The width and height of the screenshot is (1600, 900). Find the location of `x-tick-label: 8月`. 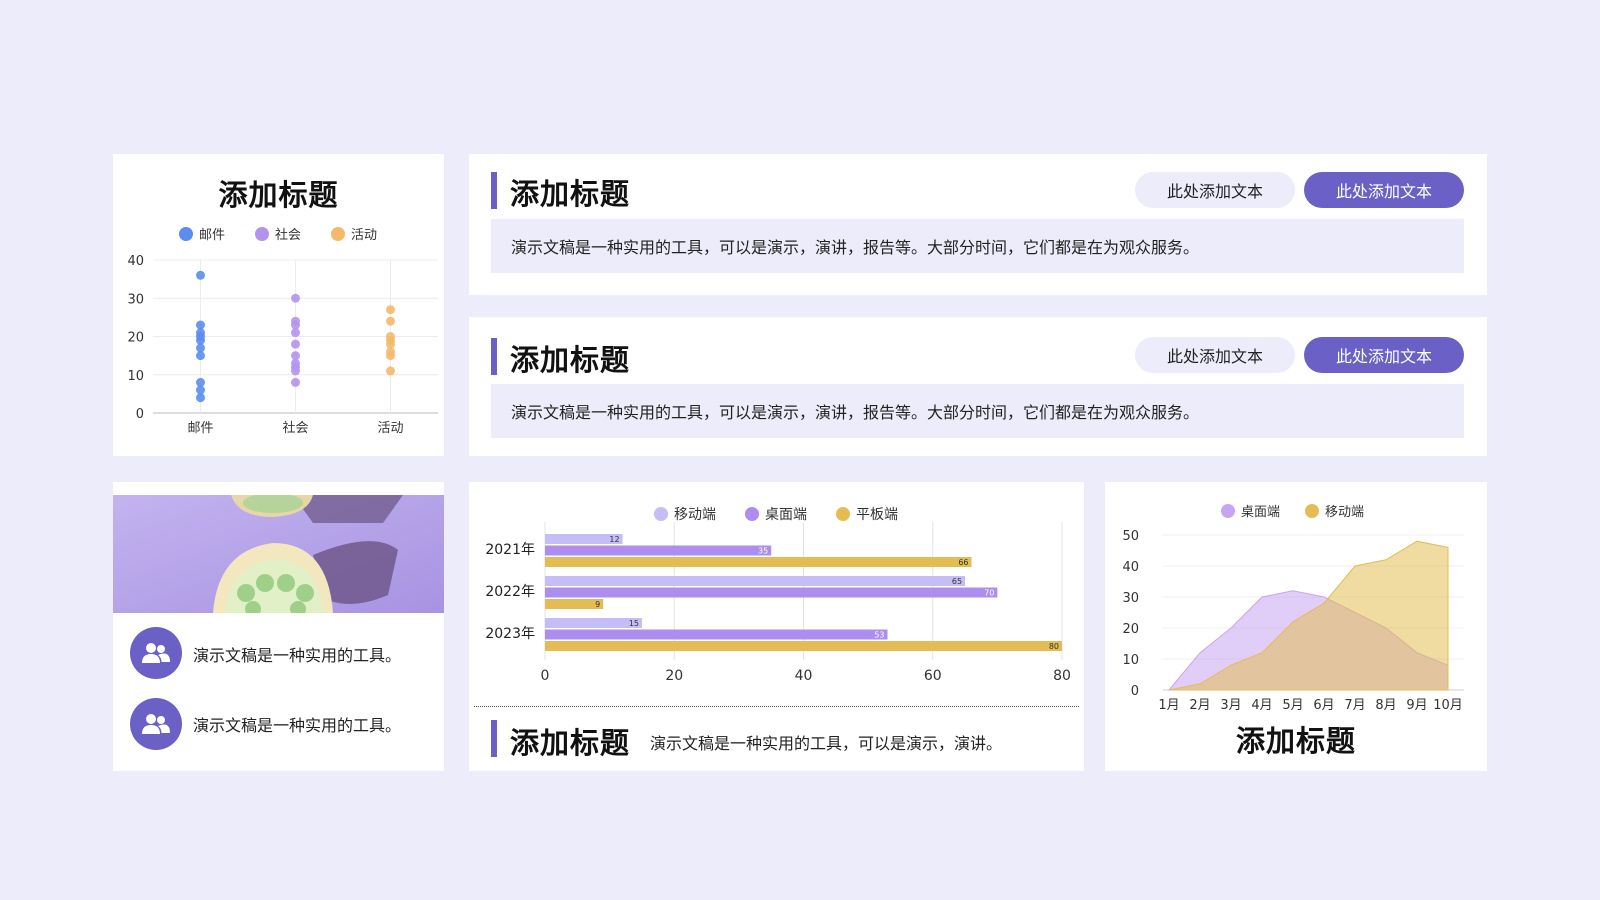

x-tick-label: 8月 is located at coordinates (1385, 705).